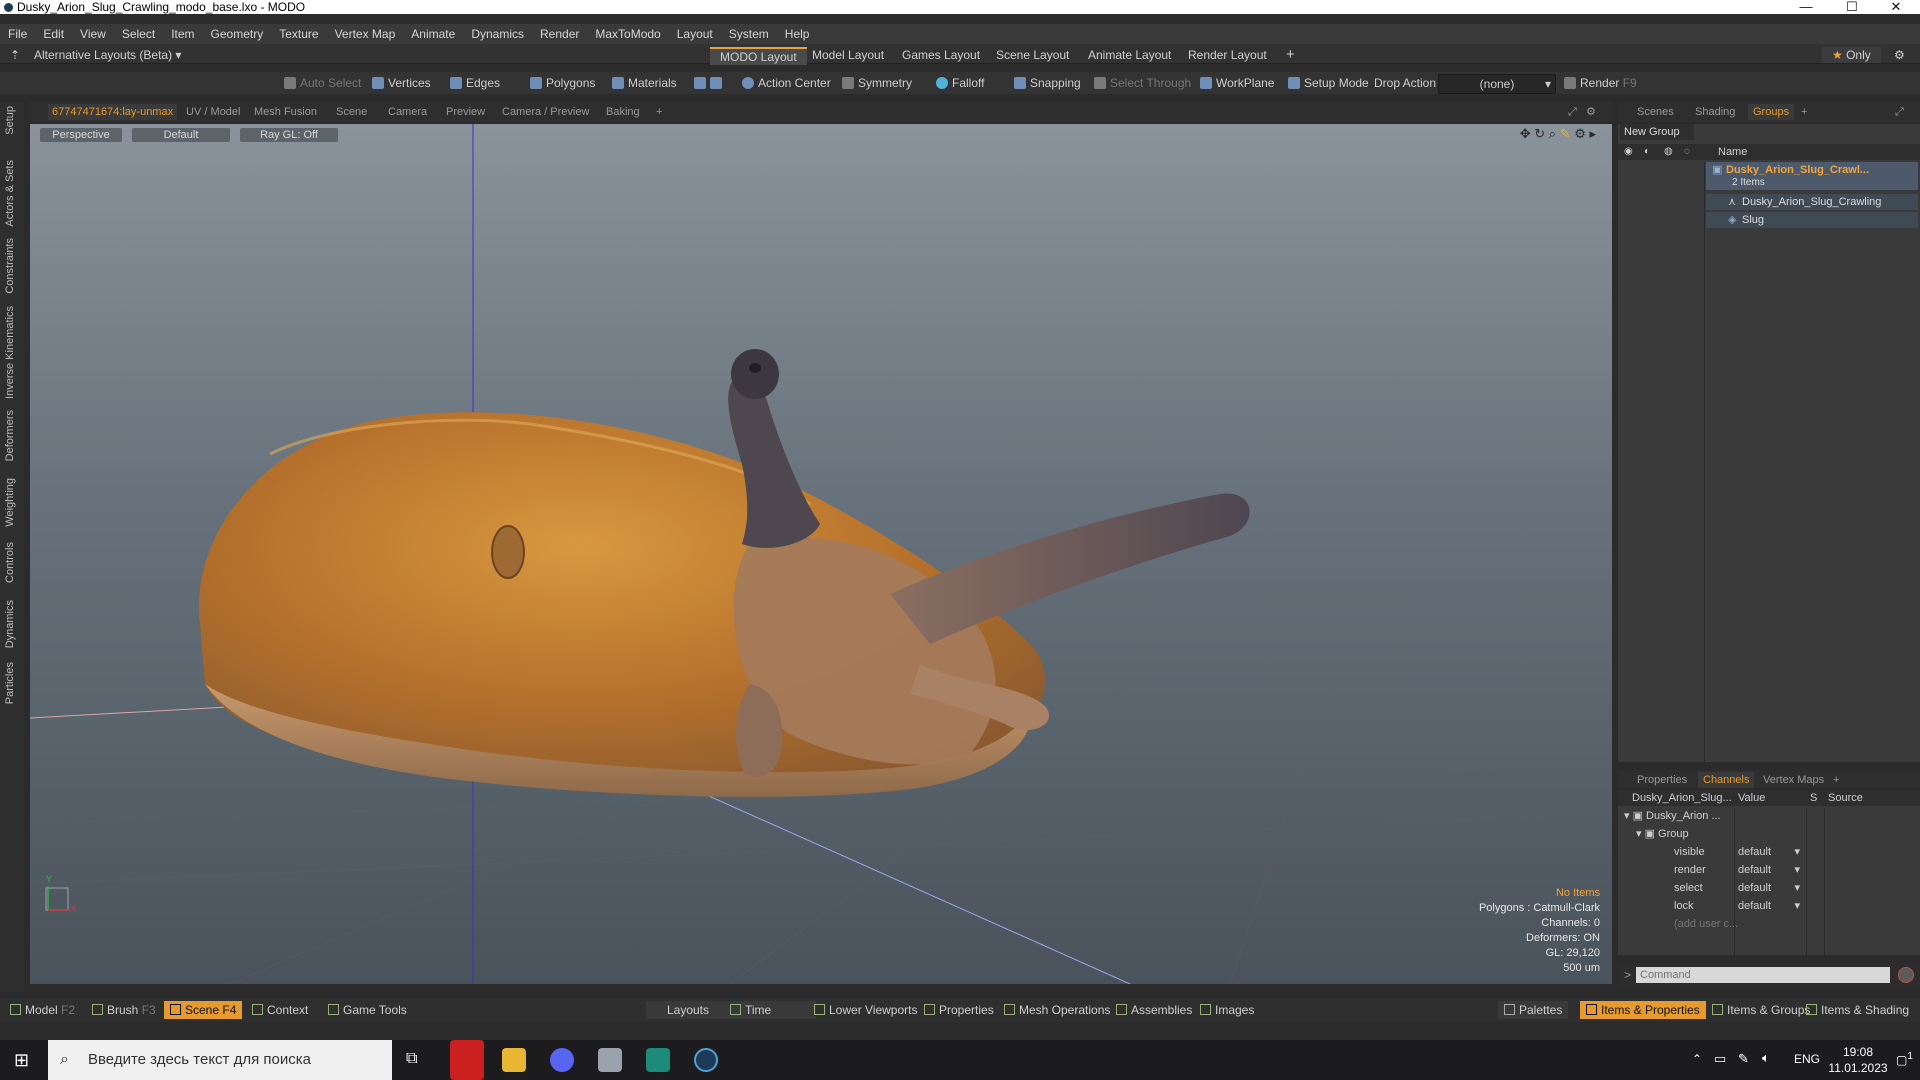  Describe the element at coordinates (1600, 83) in the screenshot. I see `render-button: Render F9` at that location.